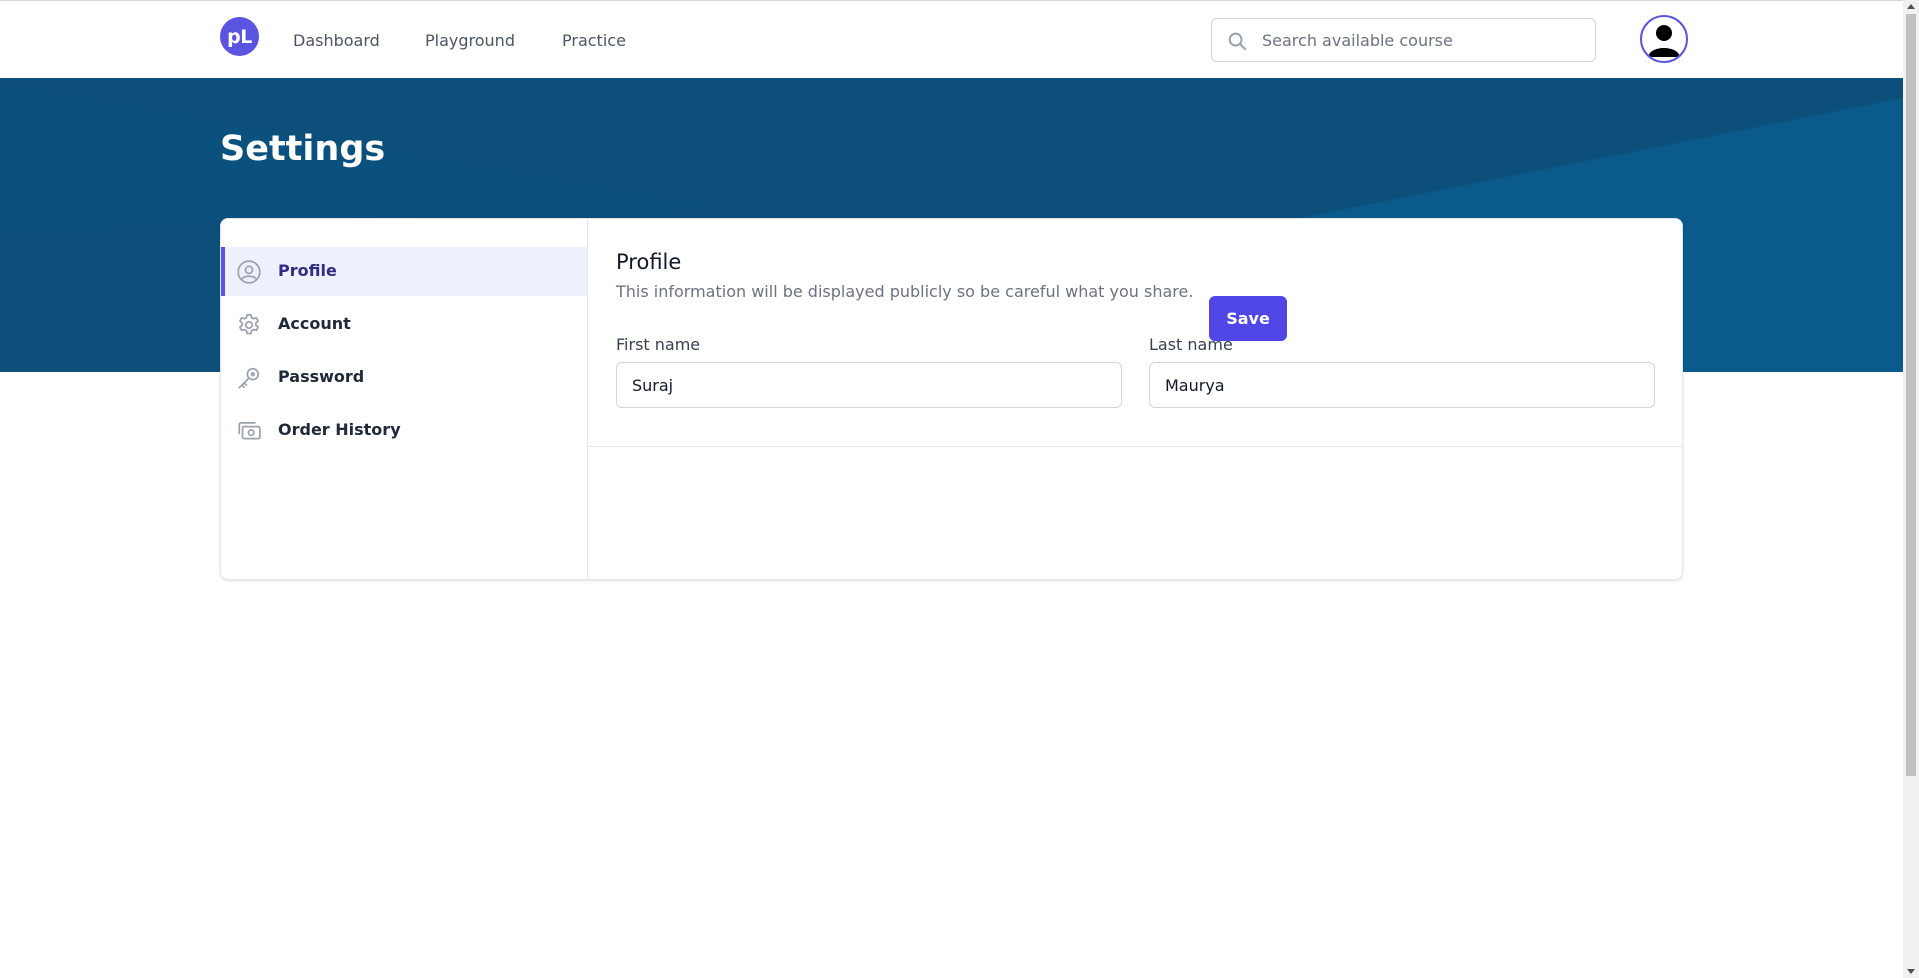 The image size is (1919, 978). What do you see at coordinates (1135, 446) in the screenshot?
I see `section-divider` at bounding box center [1135, 446].